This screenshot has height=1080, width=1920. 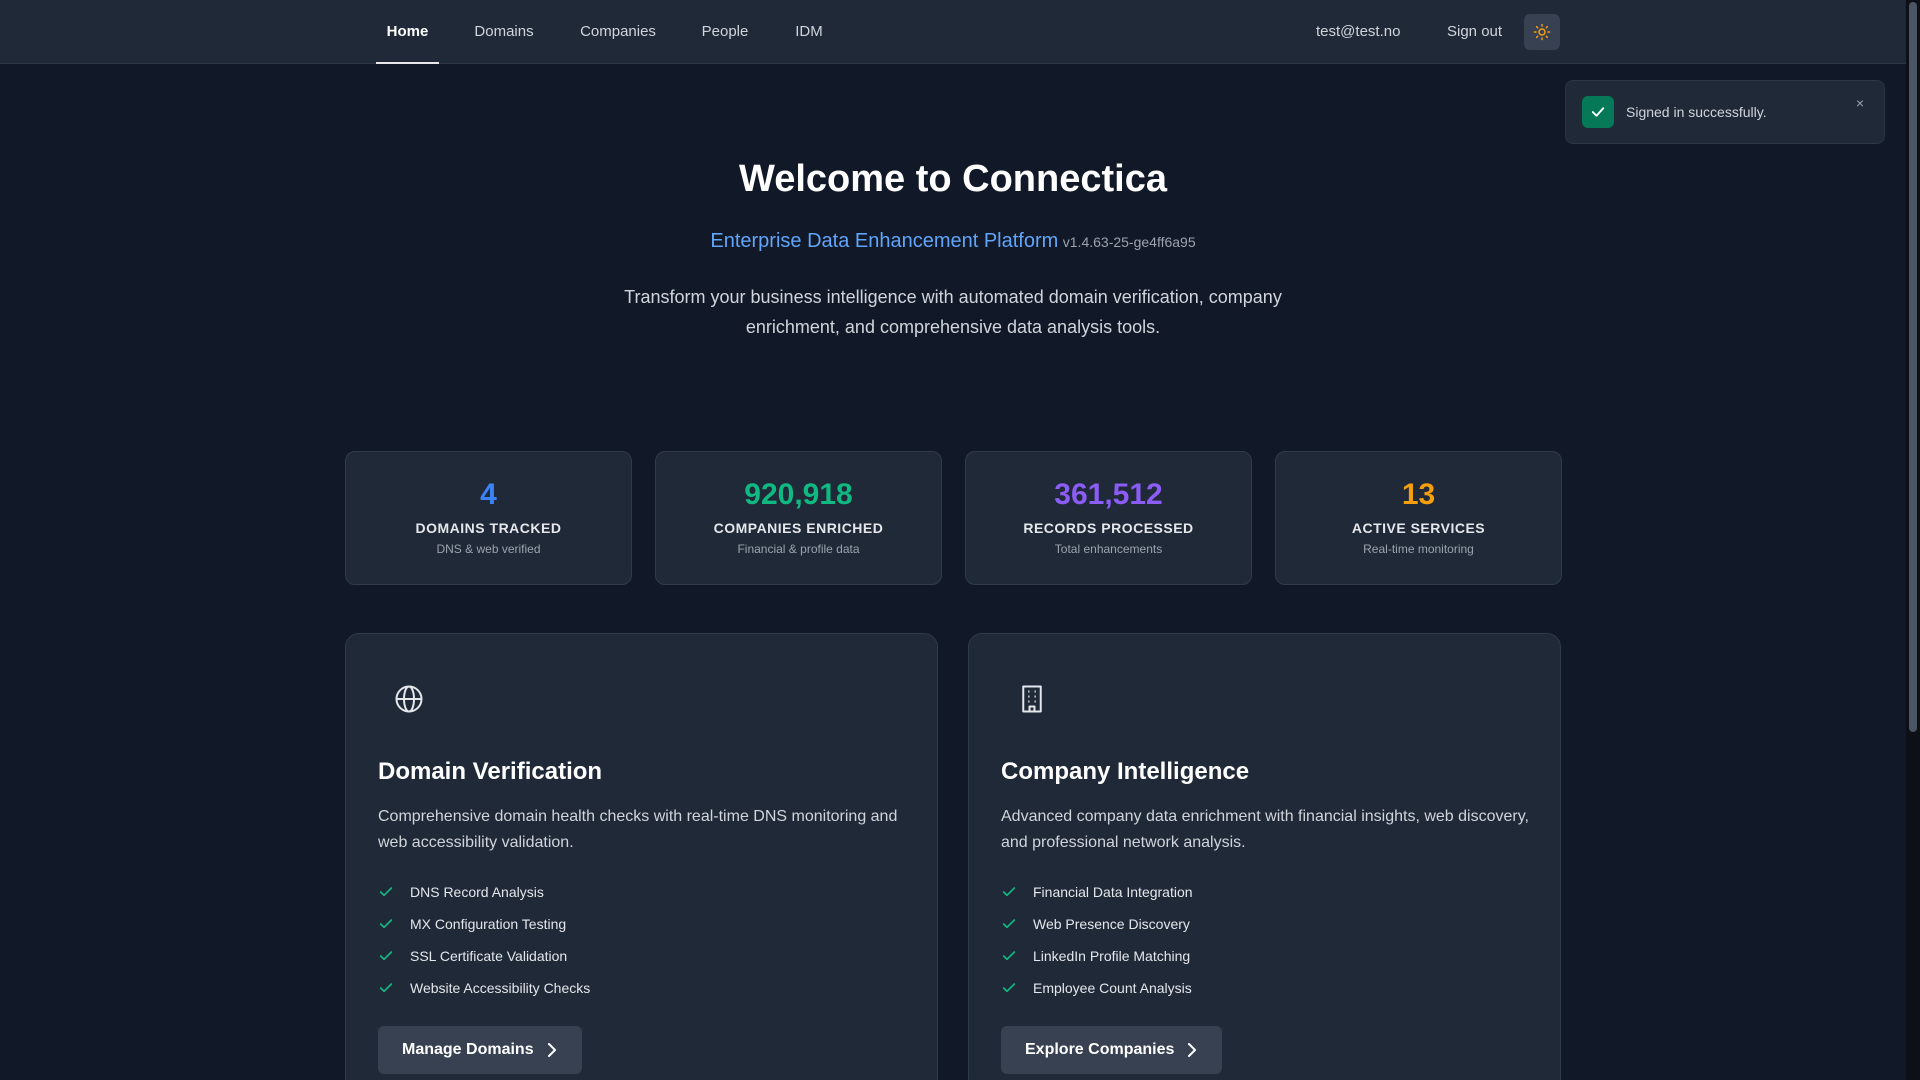 What do you see at coordinates (504, 32) in the screenshot?
I see `nav-link-domains: Domains` at bounding box center [504, 32].